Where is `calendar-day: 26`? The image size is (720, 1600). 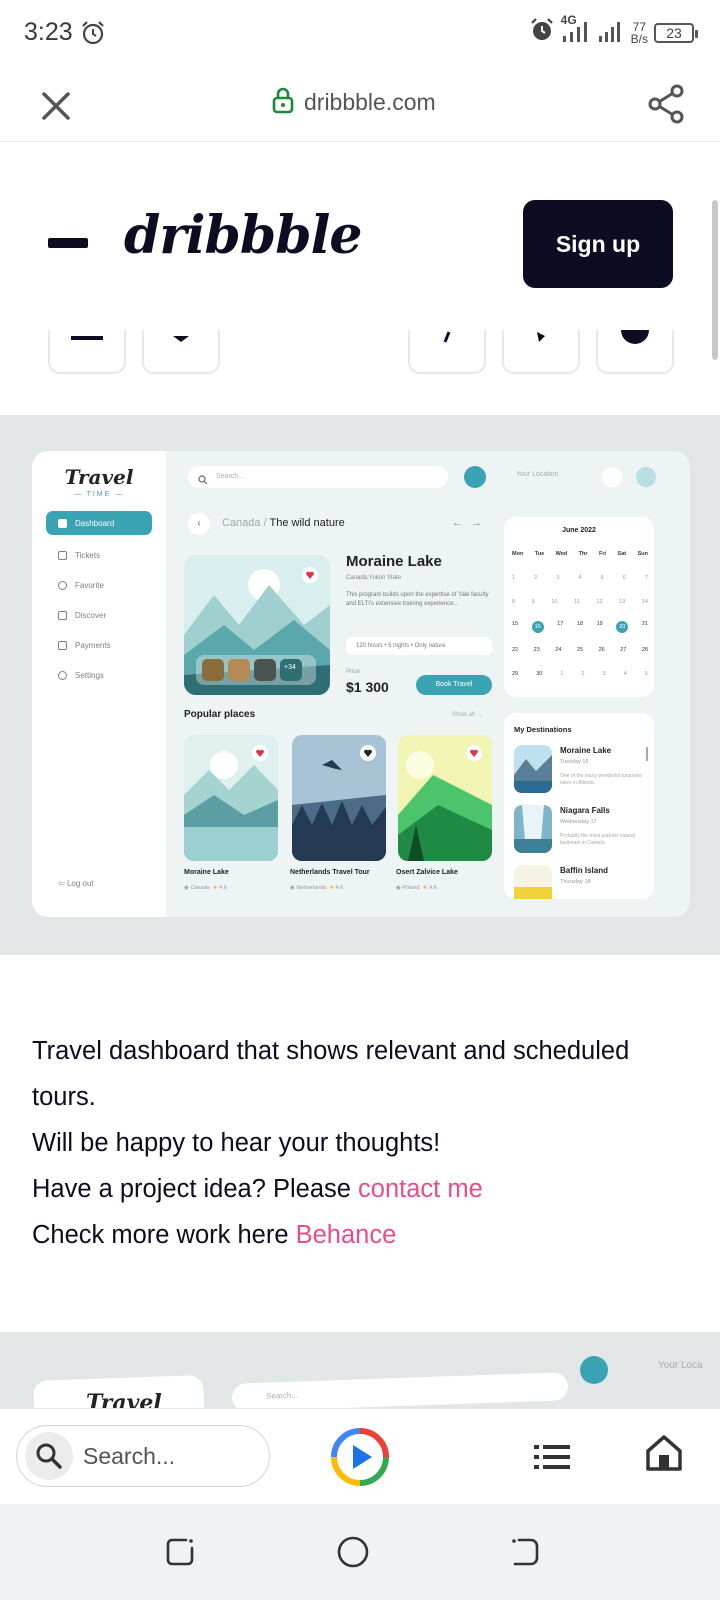 calendar-day: 26 is located at coordinates (601, 650).